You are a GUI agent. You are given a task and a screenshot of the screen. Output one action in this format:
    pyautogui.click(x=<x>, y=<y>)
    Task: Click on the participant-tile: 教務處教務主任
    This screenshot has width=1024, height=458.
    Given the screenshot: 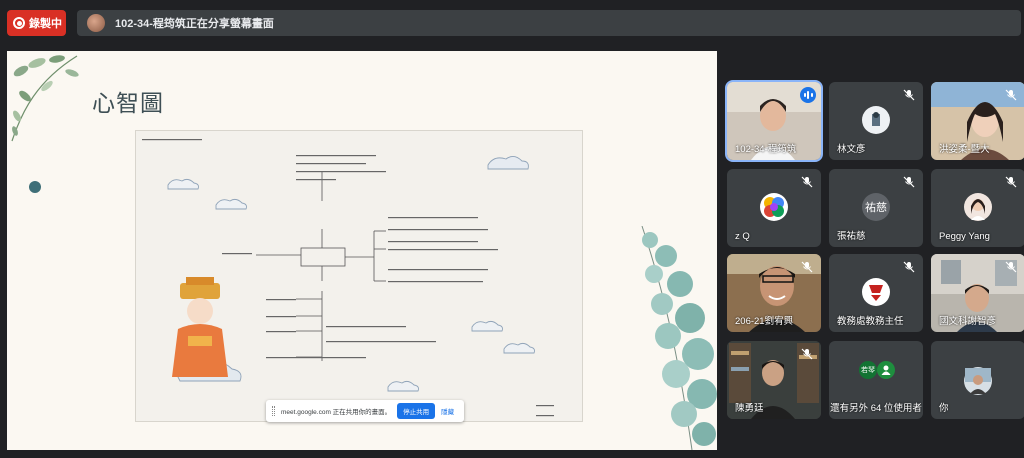 What is the action you would take?
    pyautogui.click(x=876, y=293)
    